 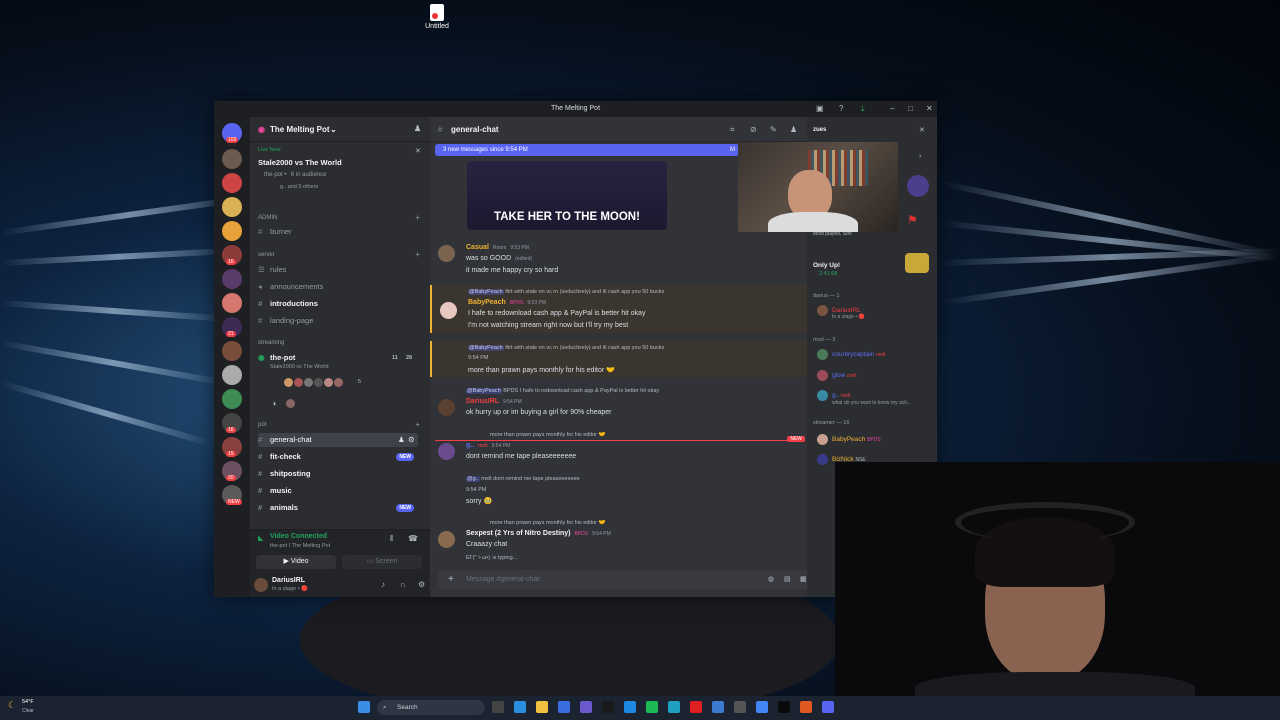 What do you see at coordinates (437, 17) in the screenshot?
I see `desktop-file-icon: Untitled` at bounding box center [437, 17].